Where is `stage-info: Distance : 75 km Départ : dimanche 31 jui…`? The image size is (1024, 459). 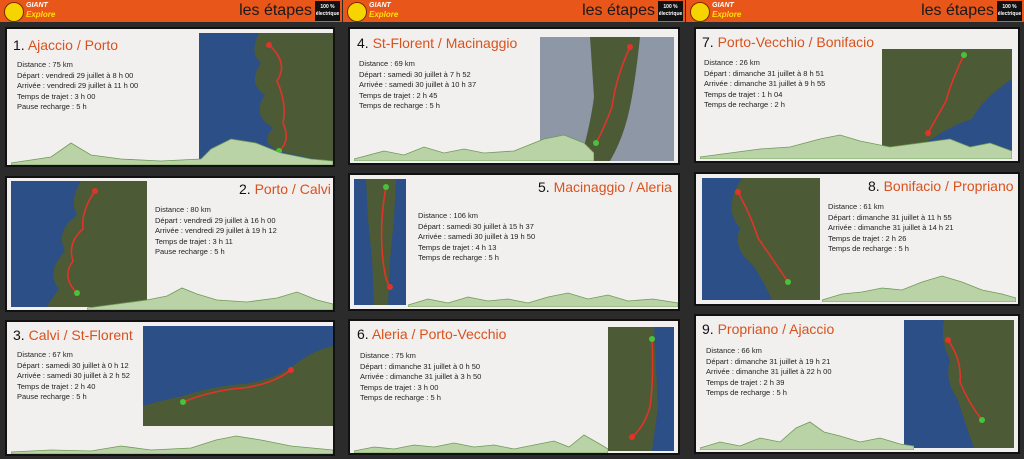
stage-info: Distance : 75 km Départ : dimanche 31 jui… is located at coordinates (421, 376).